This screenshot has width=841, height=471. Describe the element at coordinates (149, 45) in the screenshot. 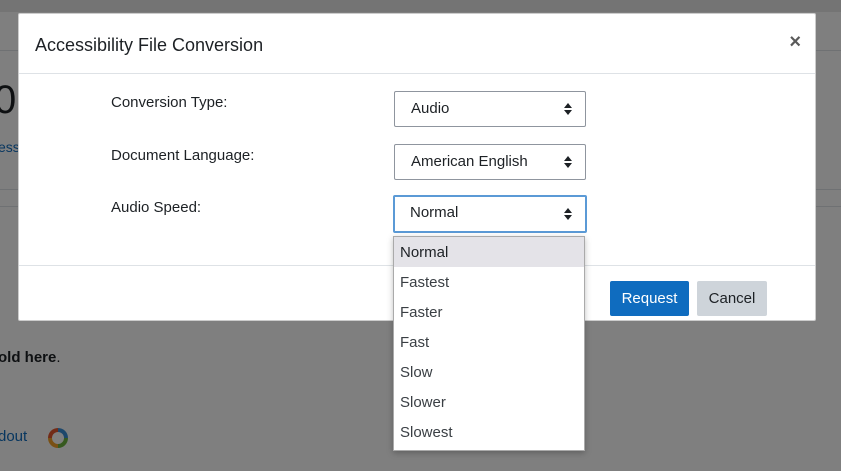

I see `dialog-title: Accessibility File Conversion` at that location.